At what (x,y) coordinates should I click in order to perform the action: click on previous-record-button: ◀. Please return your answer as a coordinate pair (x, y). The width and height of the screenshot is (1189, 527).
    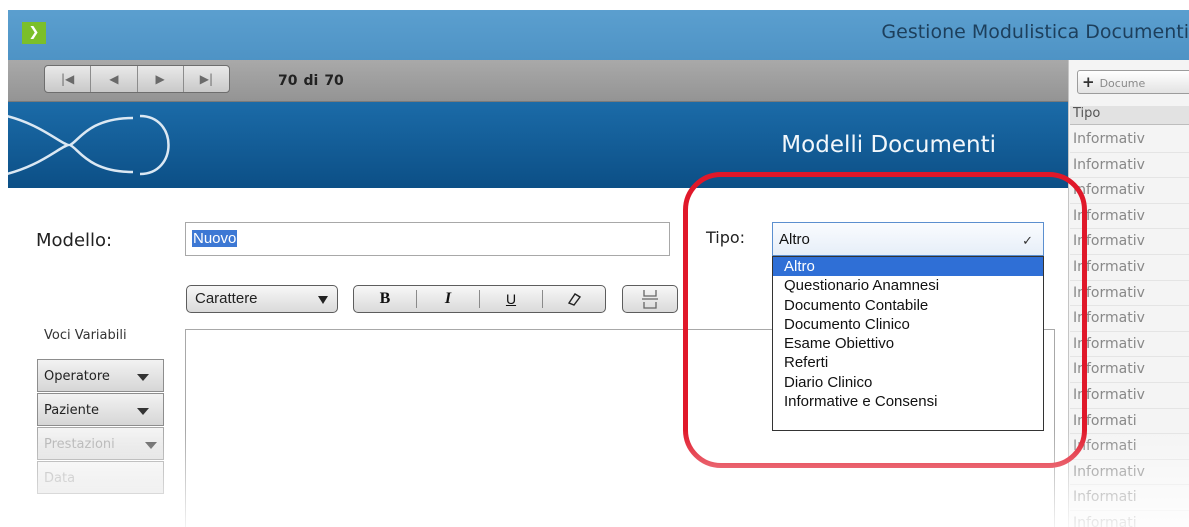
    Looking at the image, I should click on (114, 79).